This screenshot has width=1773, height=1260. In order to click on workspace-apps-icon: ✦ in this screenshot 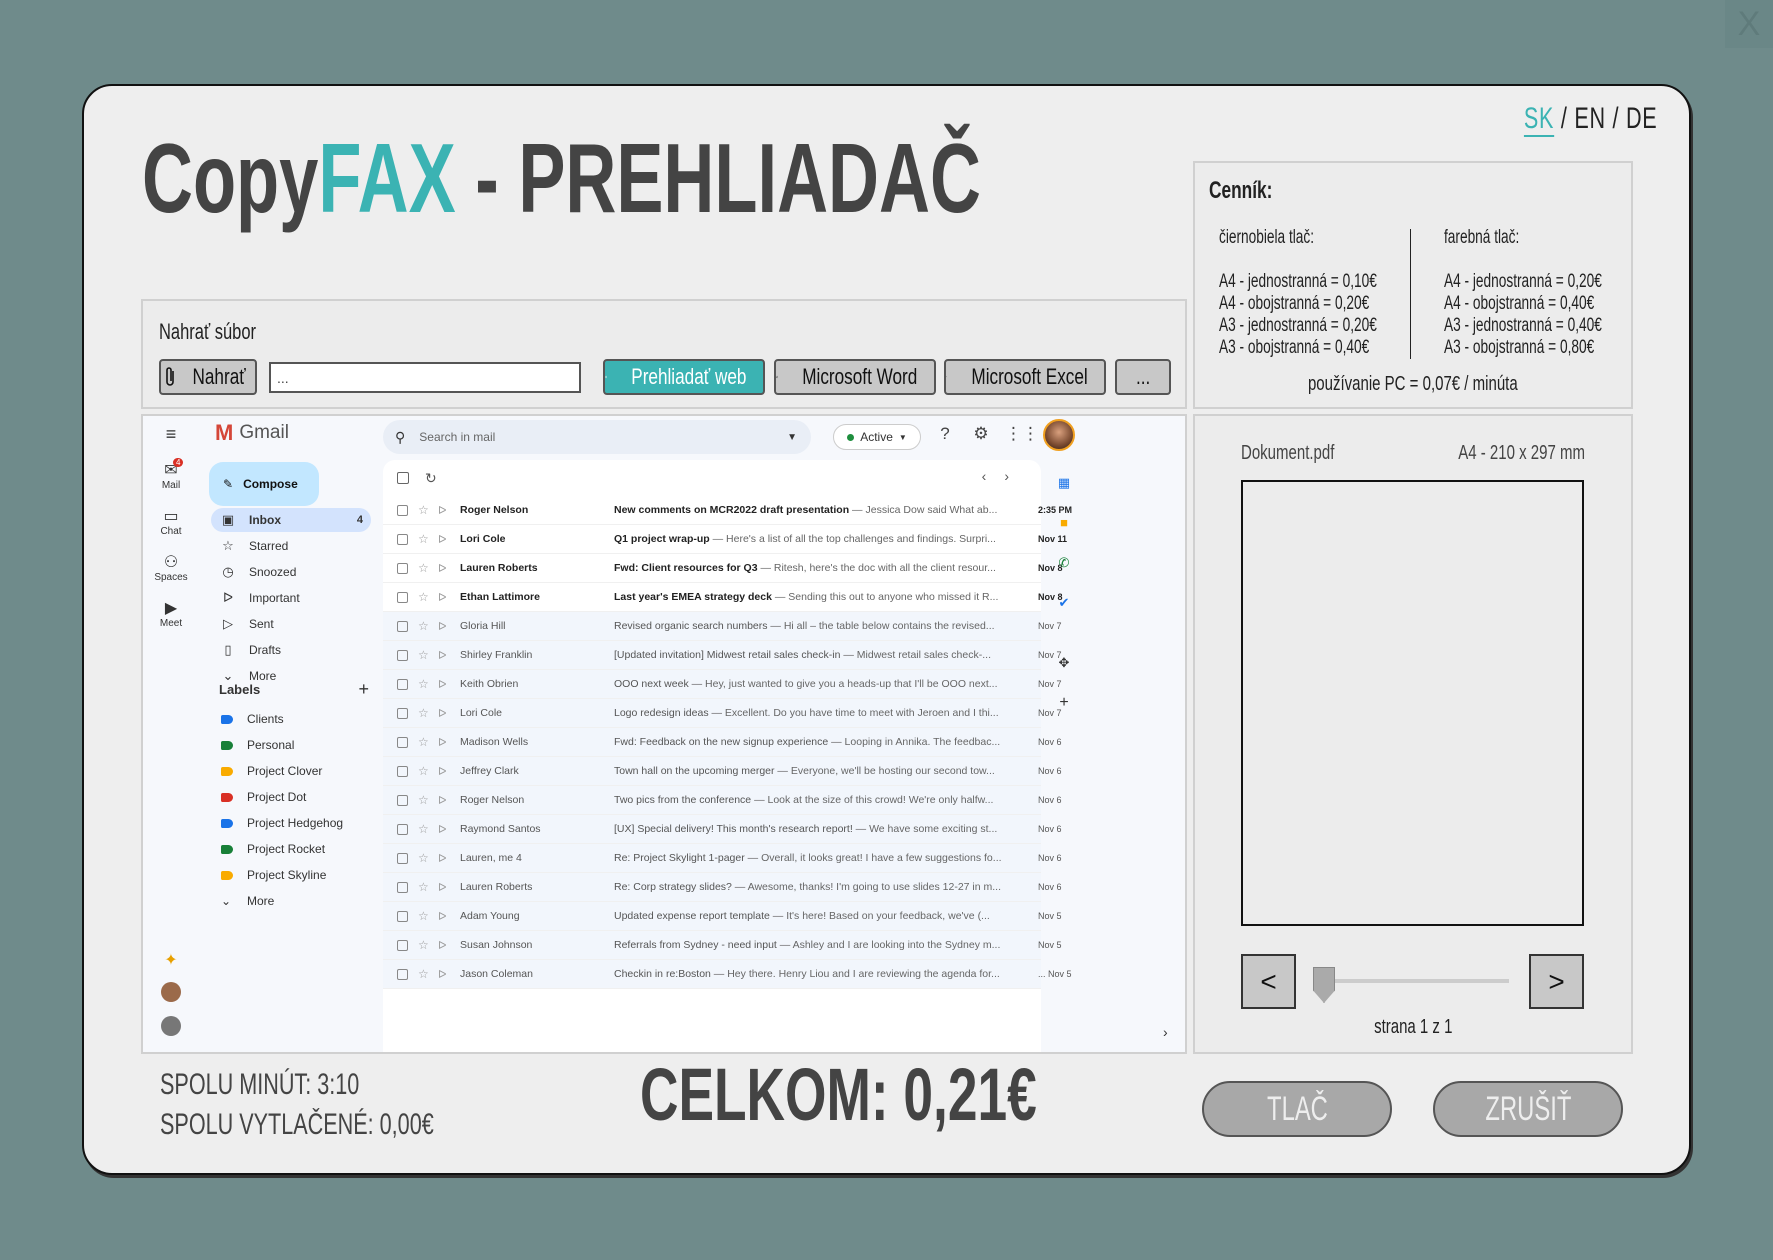, I will do `click(171, 960)`.